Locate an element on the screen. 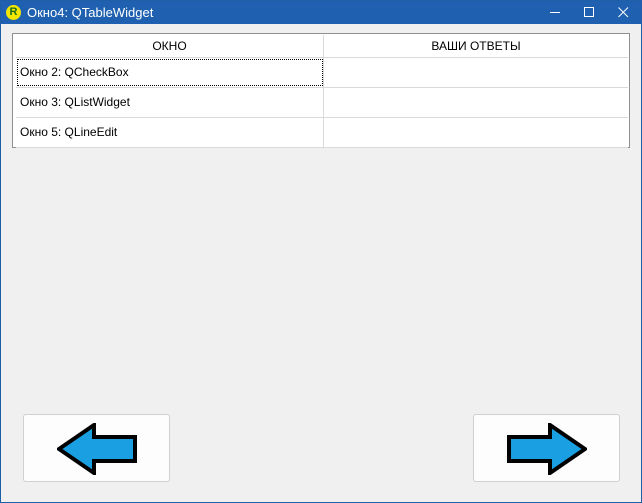 The height and width of the screenshot is (503, 642). table-cell-window: Окно 2: QCheckBox is located at coordinates (170, 72).